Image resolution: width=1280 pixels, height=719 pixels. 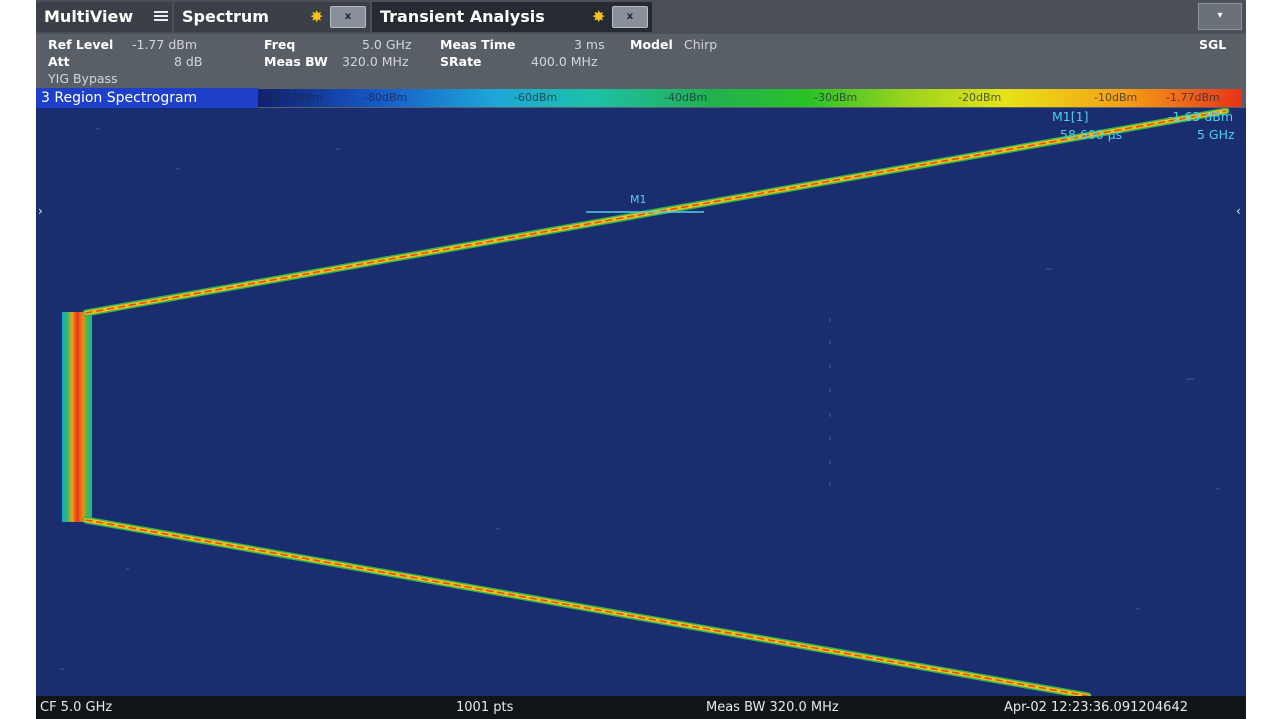 I want to click on color-scale-label: -30dBm, so click(x=836, y=97).